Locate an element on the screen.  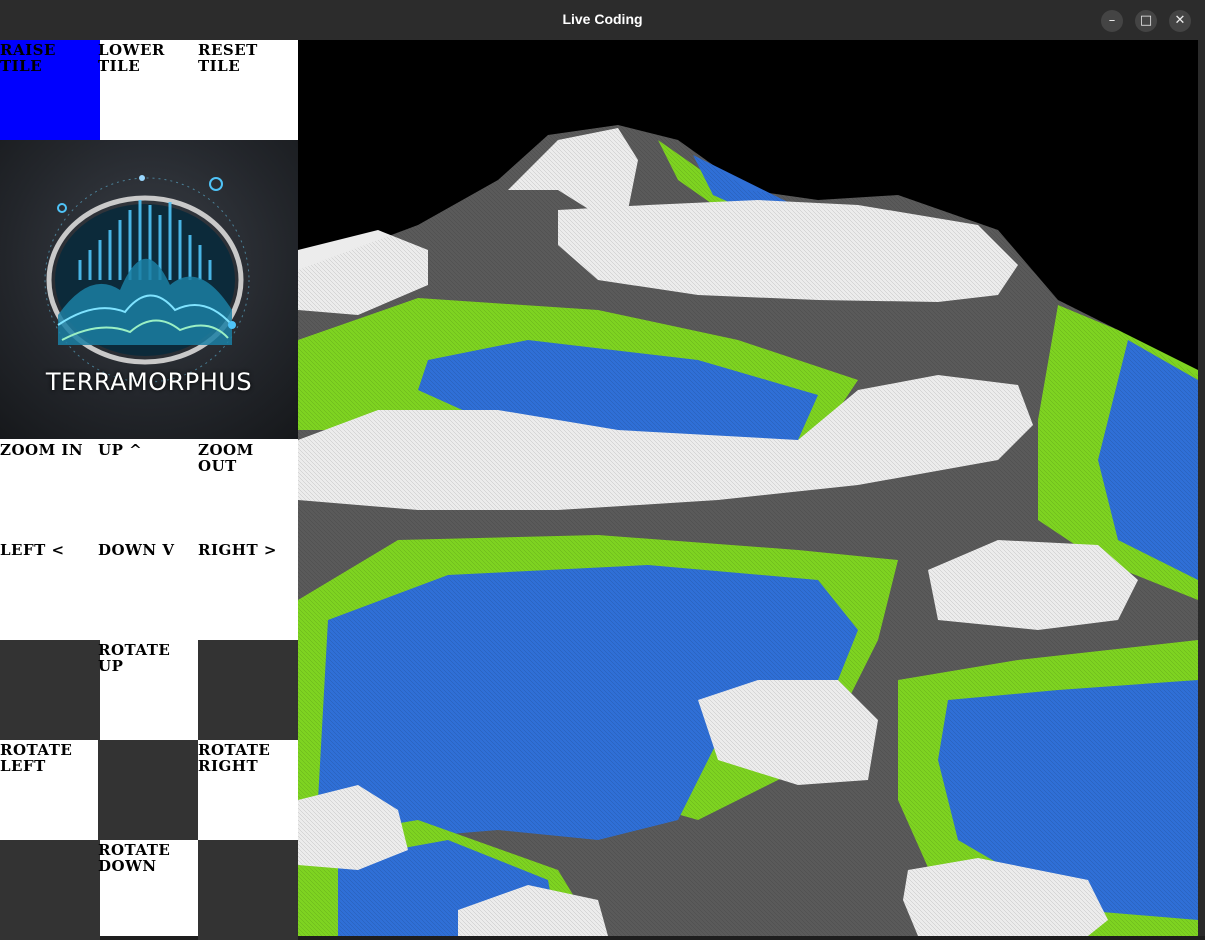
lower-tile-button: LOWER TILE is located at coordinates (148, 90).